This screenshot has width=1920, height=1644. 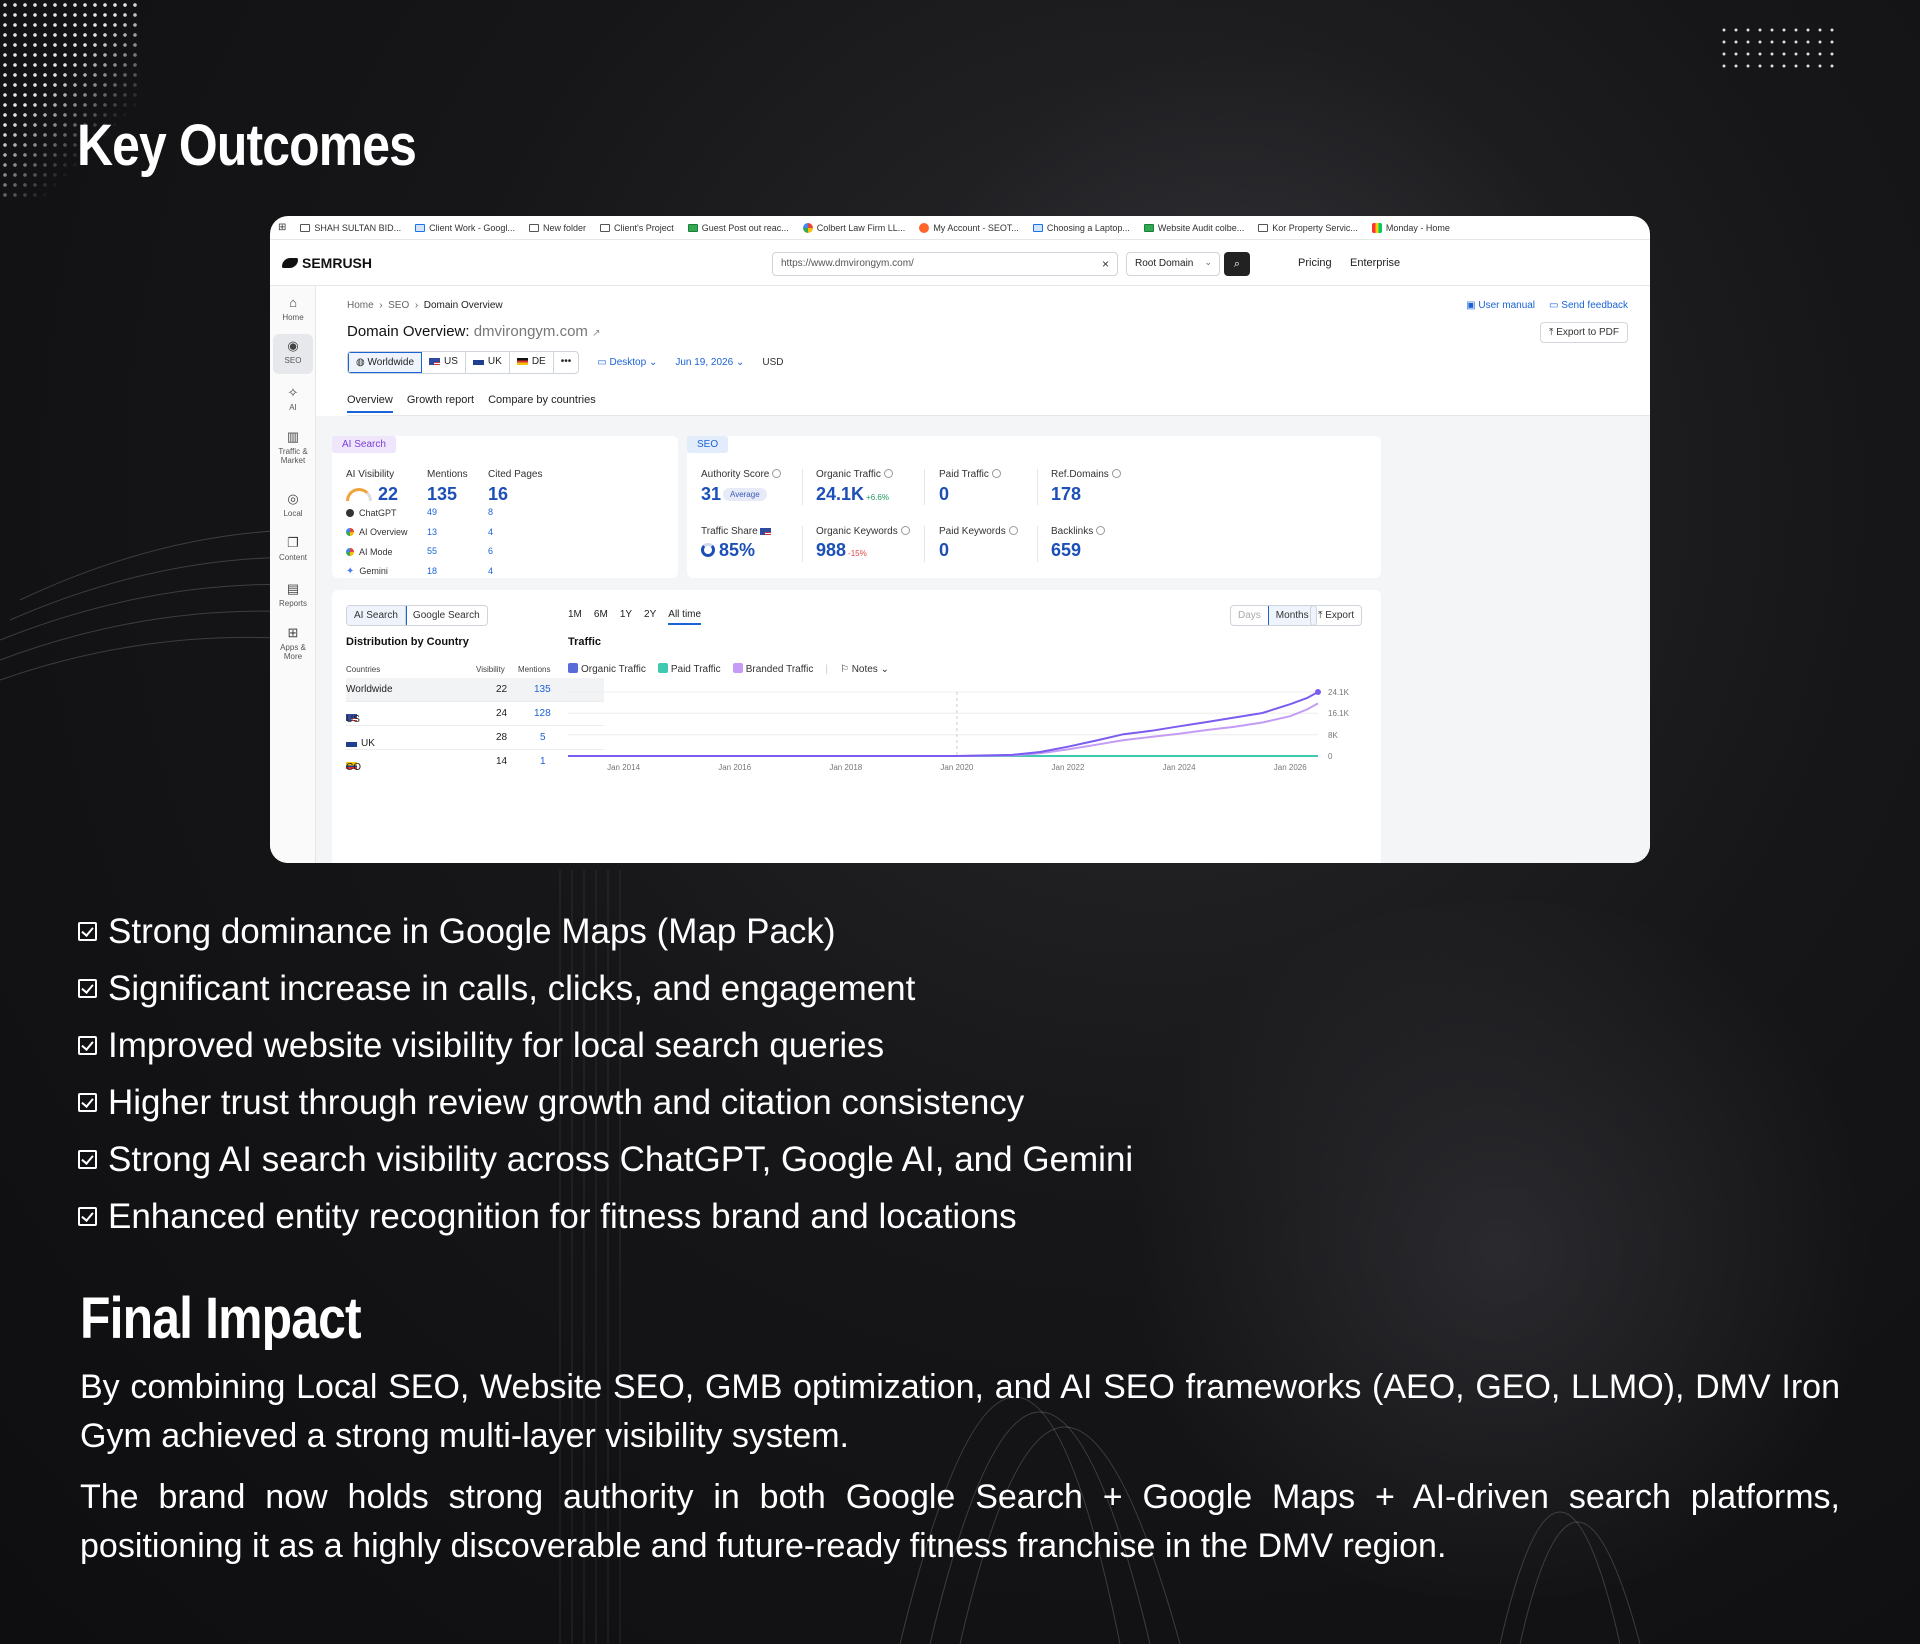 What do you see at coordinates (708, 444) in the screenshot?
I see `seo-pill: SEO` at bounding box center [708, 444].